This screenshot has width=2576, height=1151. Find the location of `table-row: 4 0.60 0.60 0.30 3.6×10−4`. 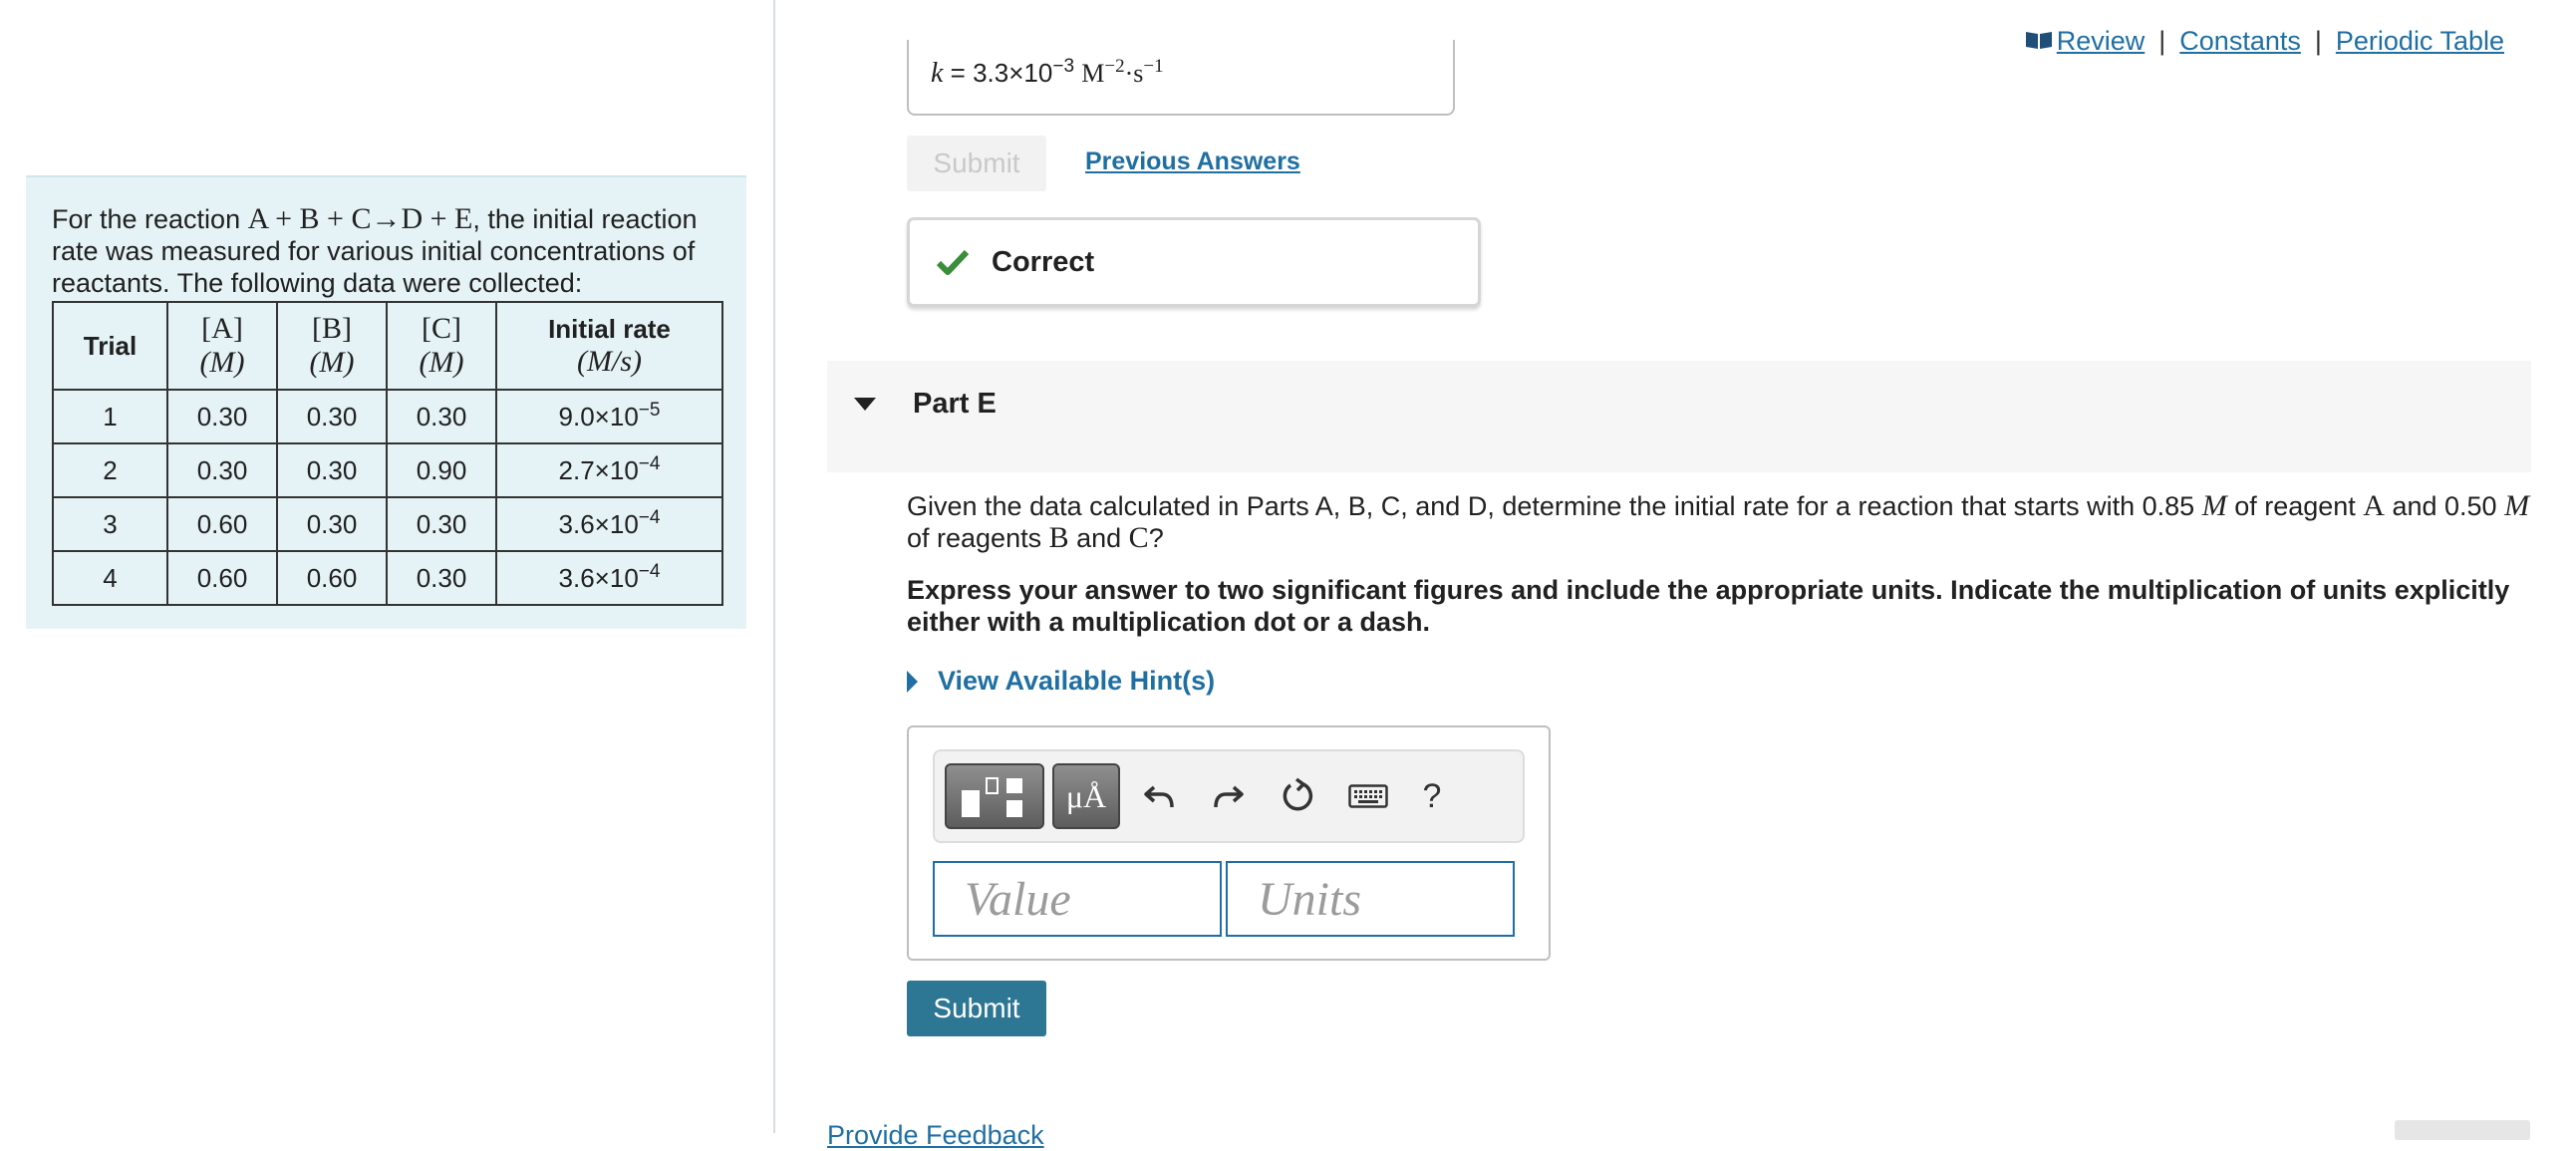

table-row: 4 0.60 0.60 0.30 3.6×10−4 is located at coordinates (387, 578).